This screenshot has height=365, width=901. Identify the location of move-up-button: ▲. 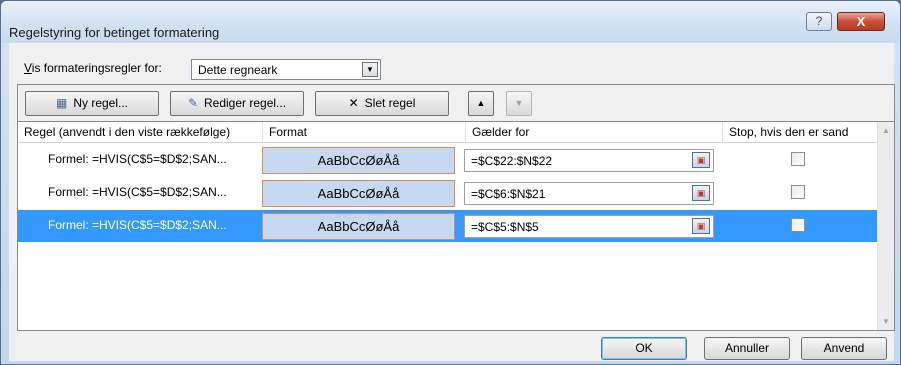
(481, 103).